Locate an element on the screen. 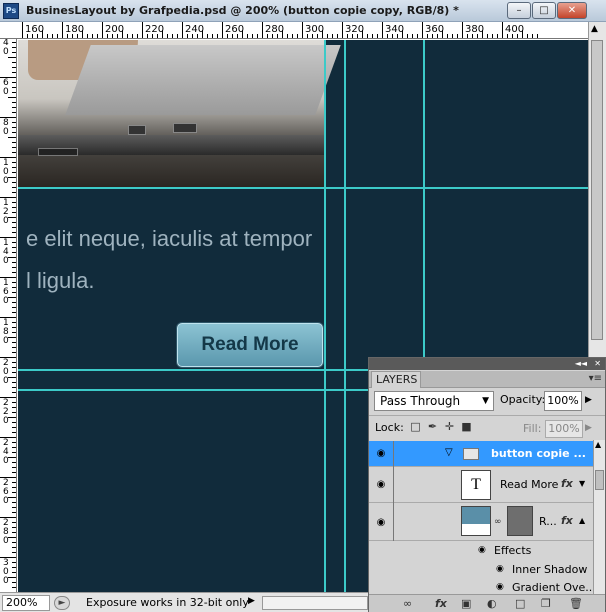 This screenshot has width=606, height=612. status-message: Exposure works in 32-bit only is located at coordinates (167, 602).